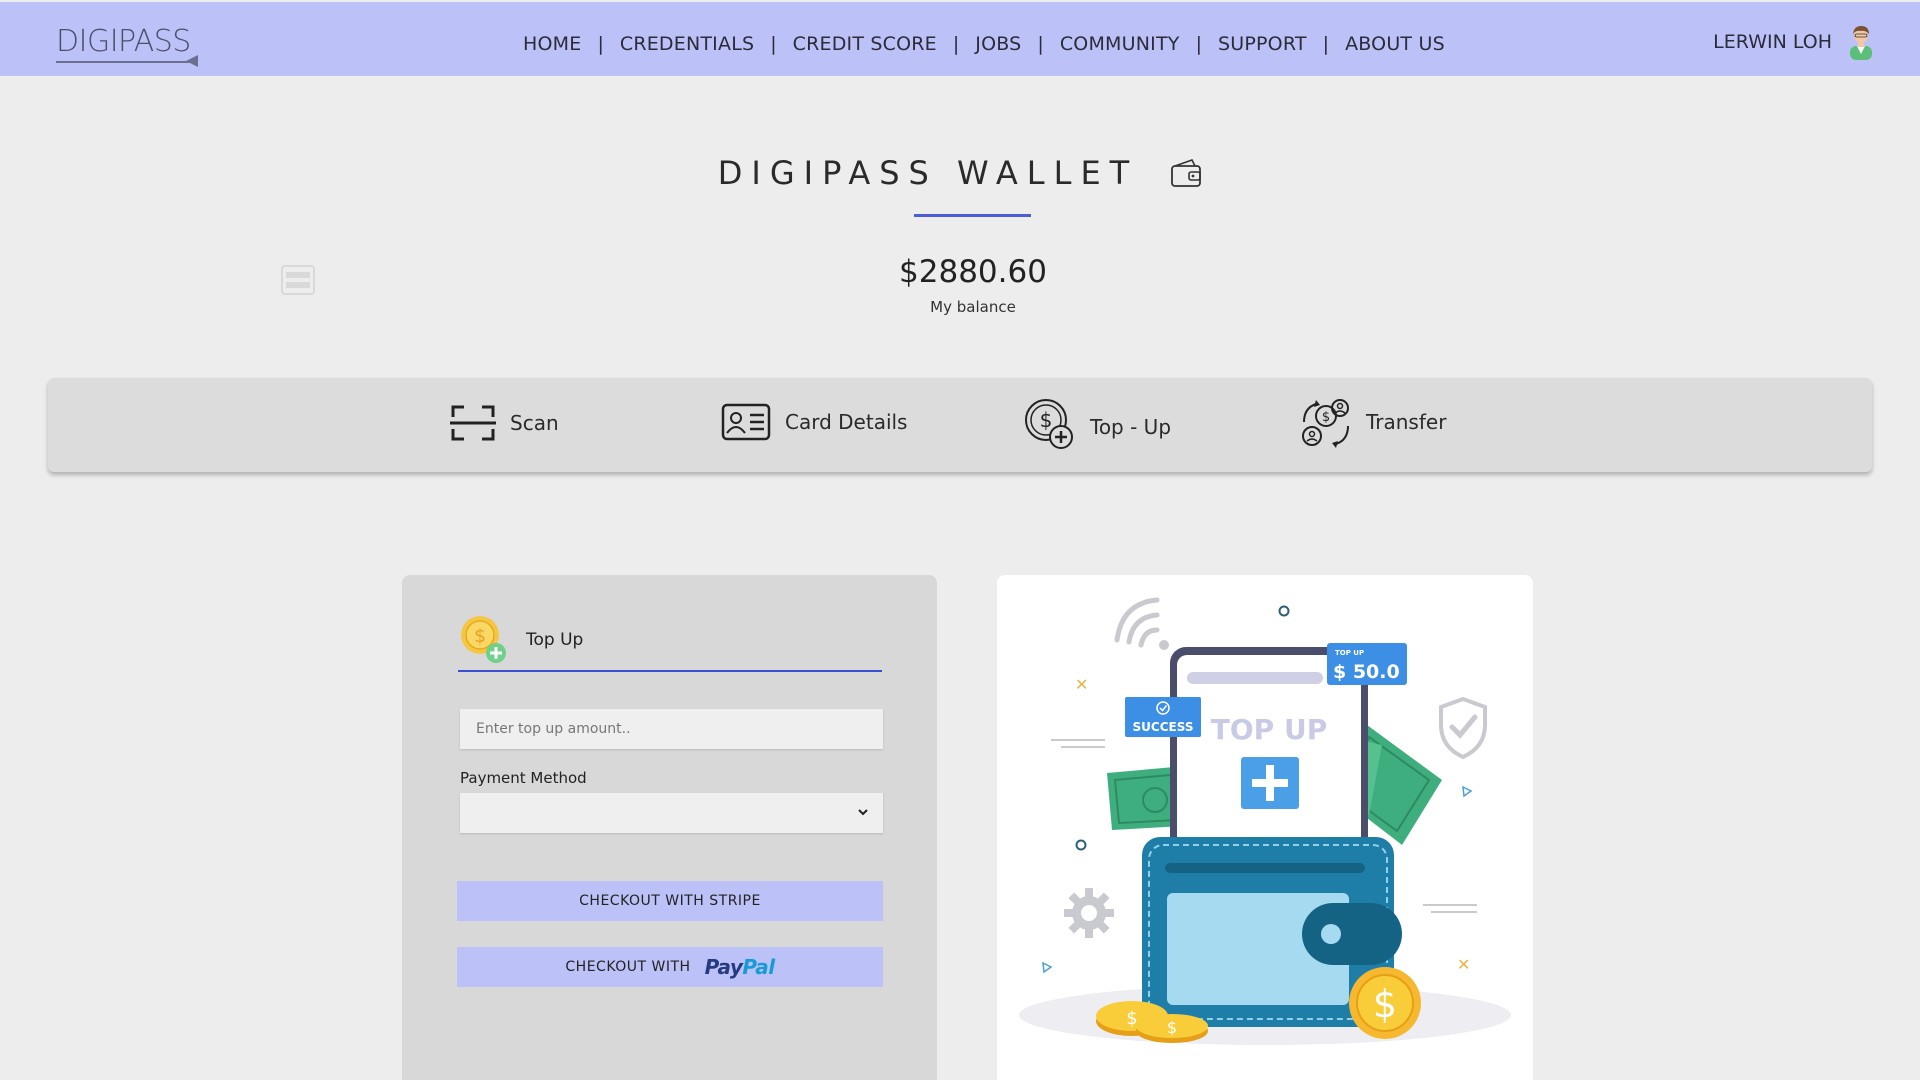  I want to click on paypal-logo: PayPal, so click(740, 967).